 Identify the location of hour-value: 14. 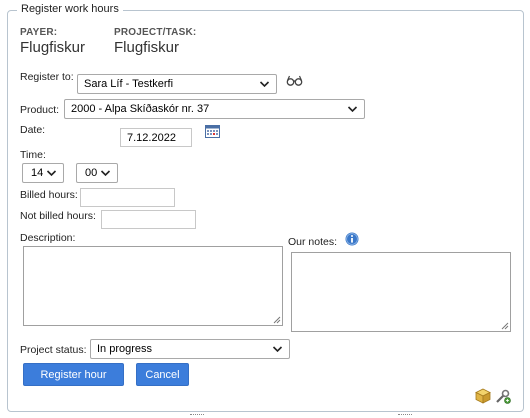
(37, 173).